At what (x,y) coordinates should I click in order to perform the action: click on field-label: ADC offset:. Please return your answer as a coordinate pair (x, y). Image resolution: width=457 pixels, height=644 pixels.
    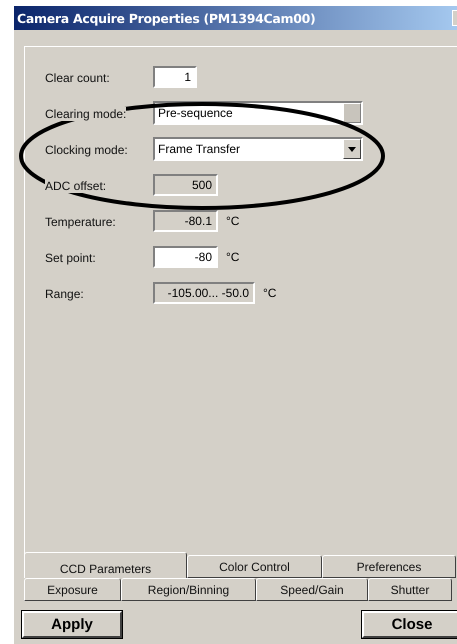
    Looking at the image, I should click on (75, 185).